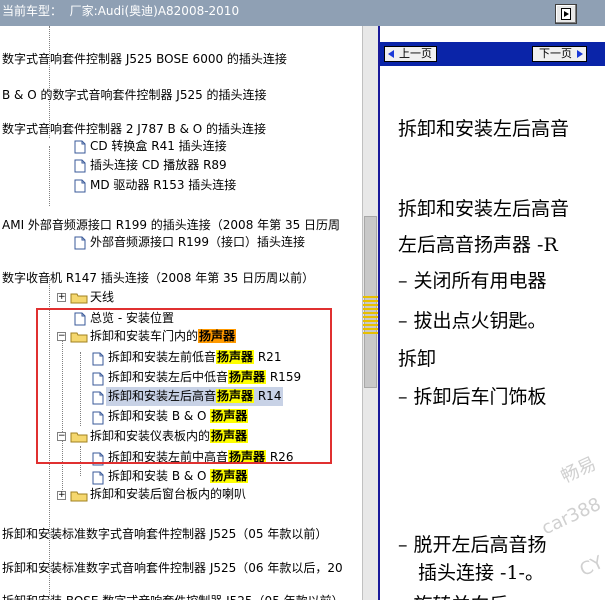 The width and height of the screenshot is (605, 600). What do you see at coordinates (144, 59) in the screenshot?
I see `tree-item: 数字式音响套件控制器 J525 BOSE 6000 的插头连接` at bounding box center [144, 59].